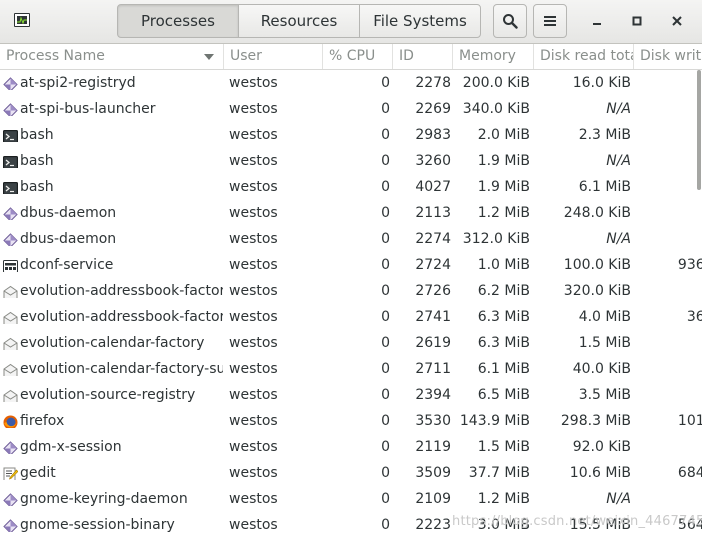 The image size is (702, 543). I want to click on process-id: 3260, so click(433, 161).